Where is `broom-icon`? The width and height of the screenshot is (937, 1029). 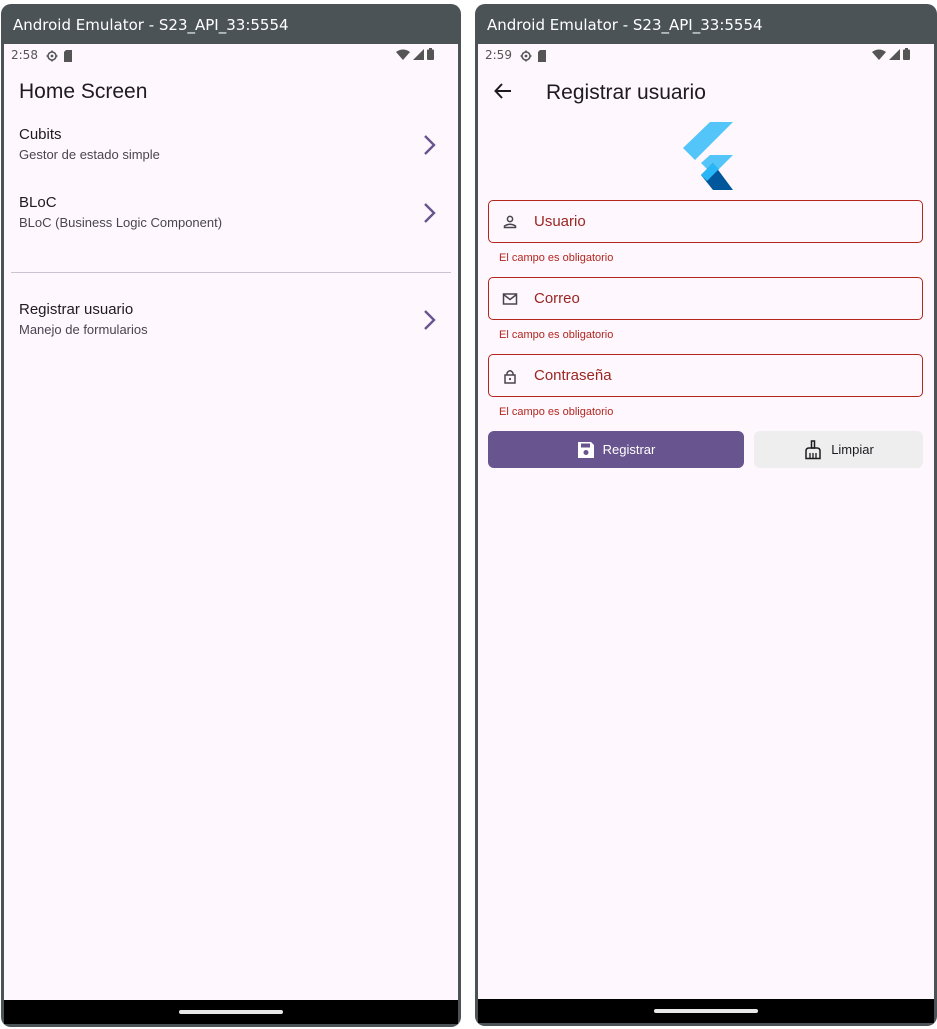 broom-icon is located at coordinates (813, 449).